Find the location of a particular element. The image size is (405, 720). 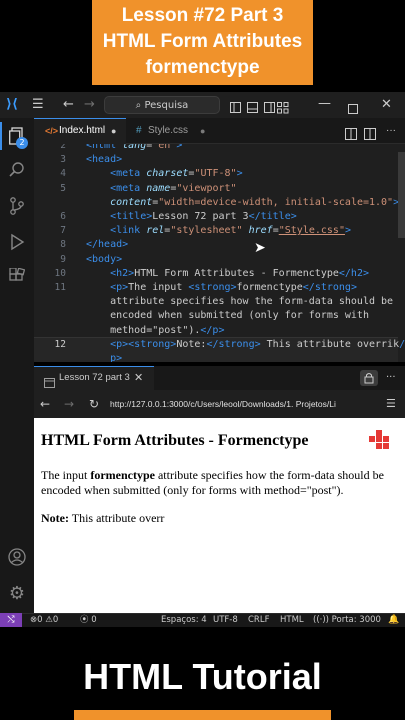

minimize-icon: — is located at coordinates (324, 104).